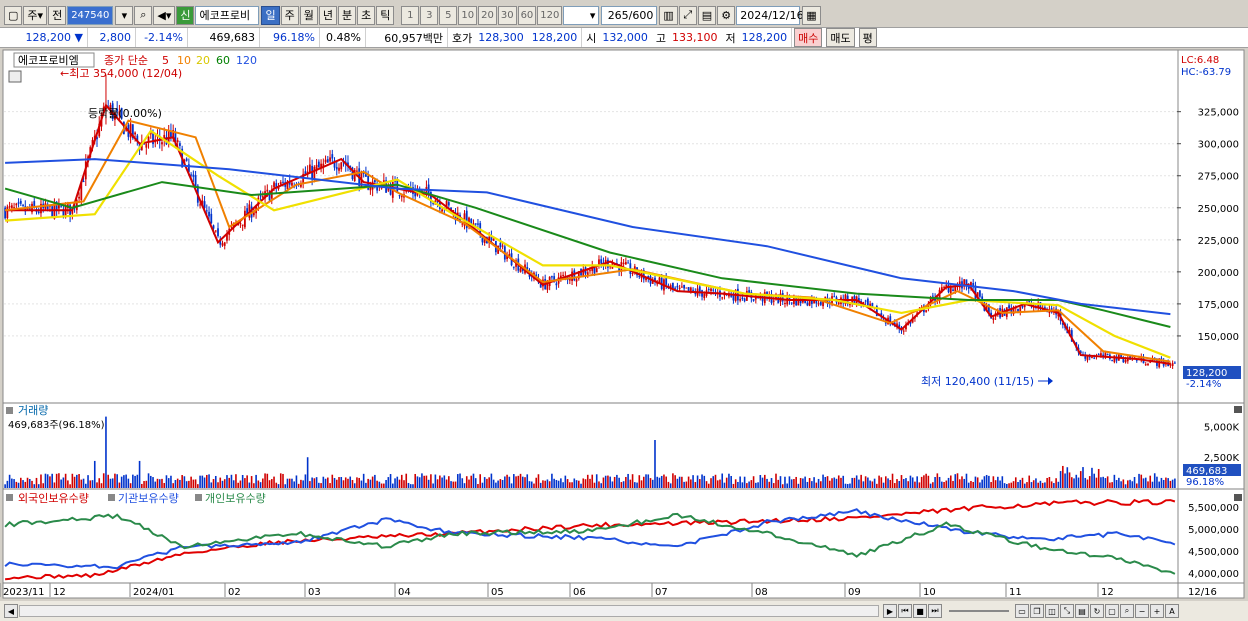  What do you see at coordinates (15, 76) in the screenshot?
I see `panel-menu-icon` at bounding box center [15, 76].